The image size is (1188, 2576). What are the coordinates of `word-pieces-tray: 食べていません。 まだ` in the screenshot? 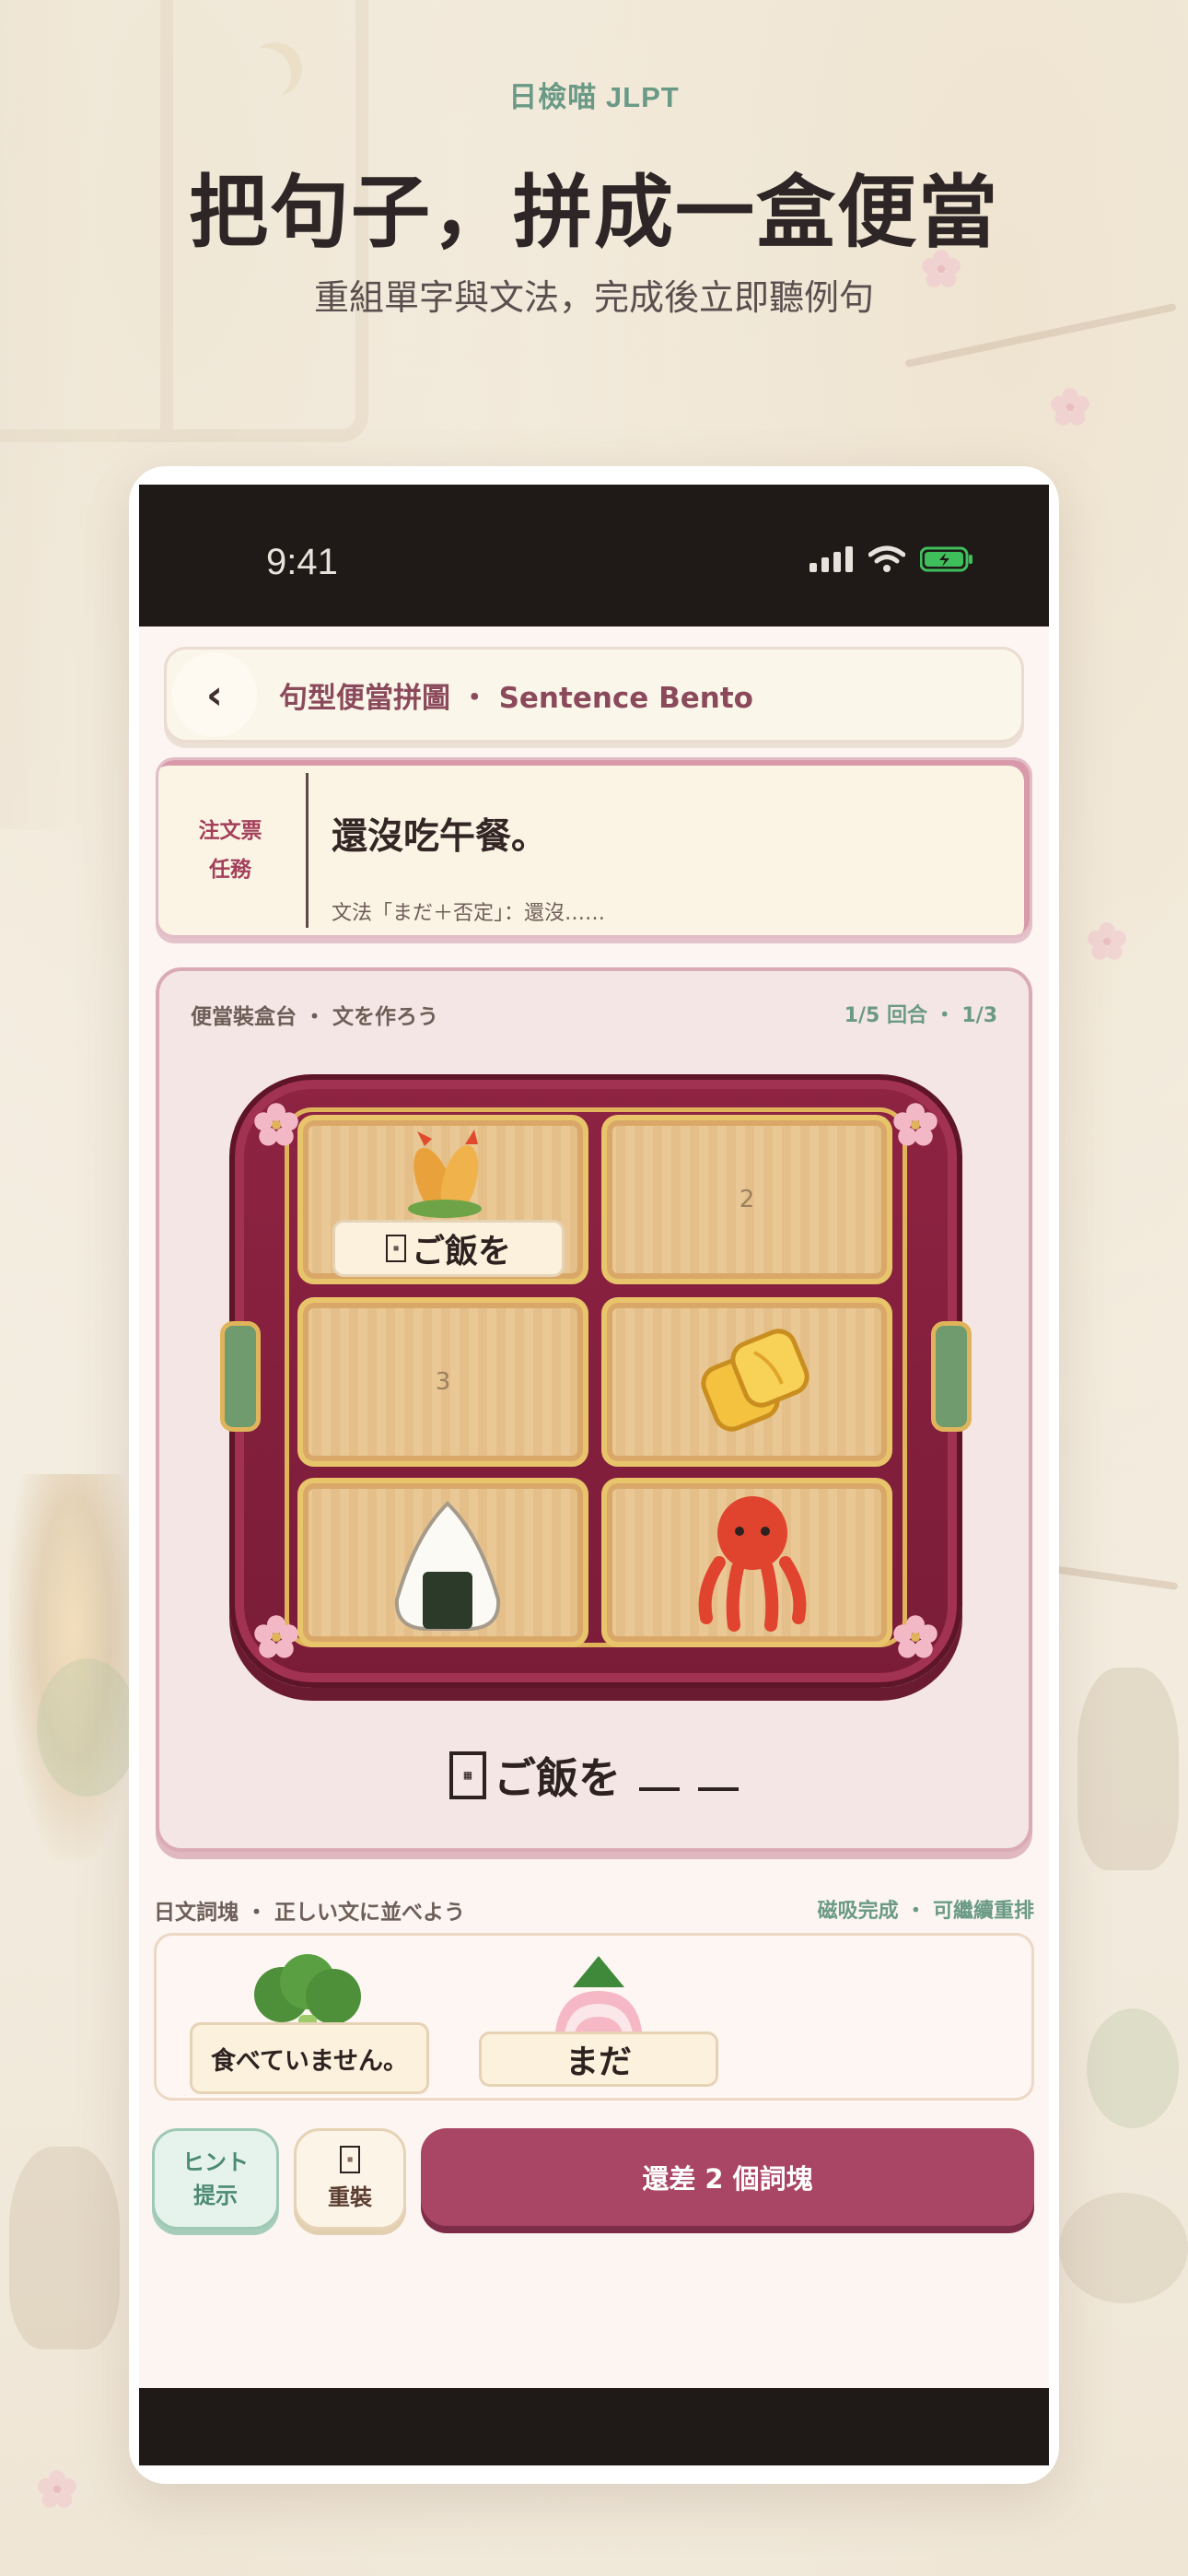 It's located at (594, 2017).